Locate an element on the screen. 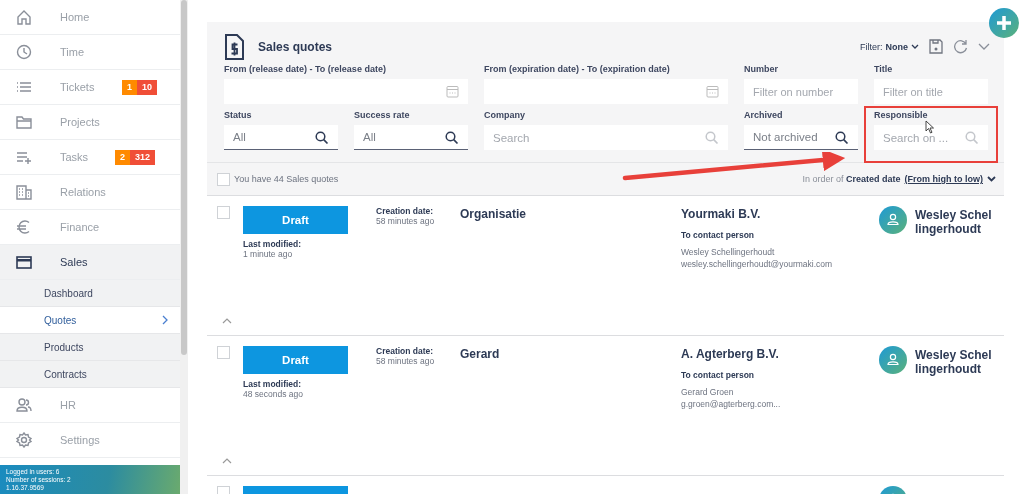 This screenshot has width=1024, height=494. field-label: Responsible is located at coordinates (901, 115).